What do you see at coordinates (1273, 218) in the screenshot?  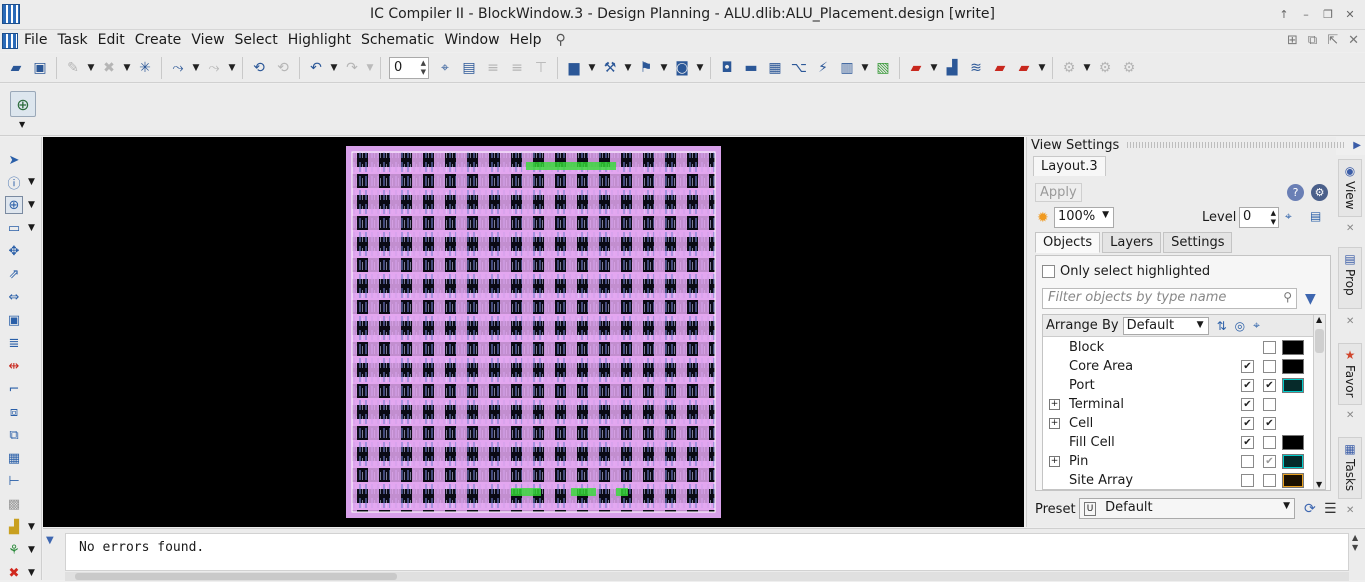 I see `level-spin-arrows-icon: ▲ ▼` at bounding box center [1273, 218].